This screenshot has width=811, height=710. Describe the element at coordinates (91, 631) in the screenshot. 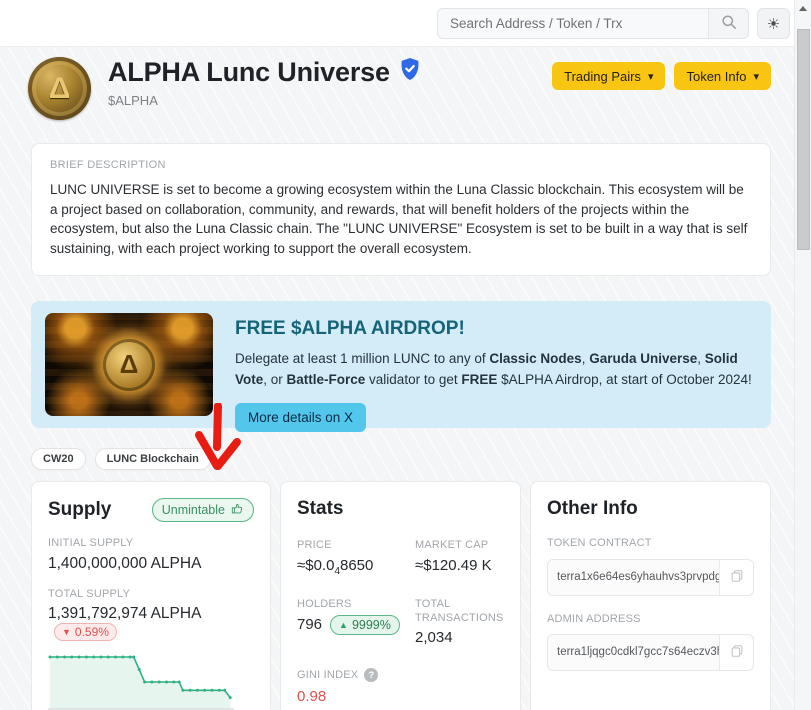

I see `supply-change-value: 0.59%` at that location.